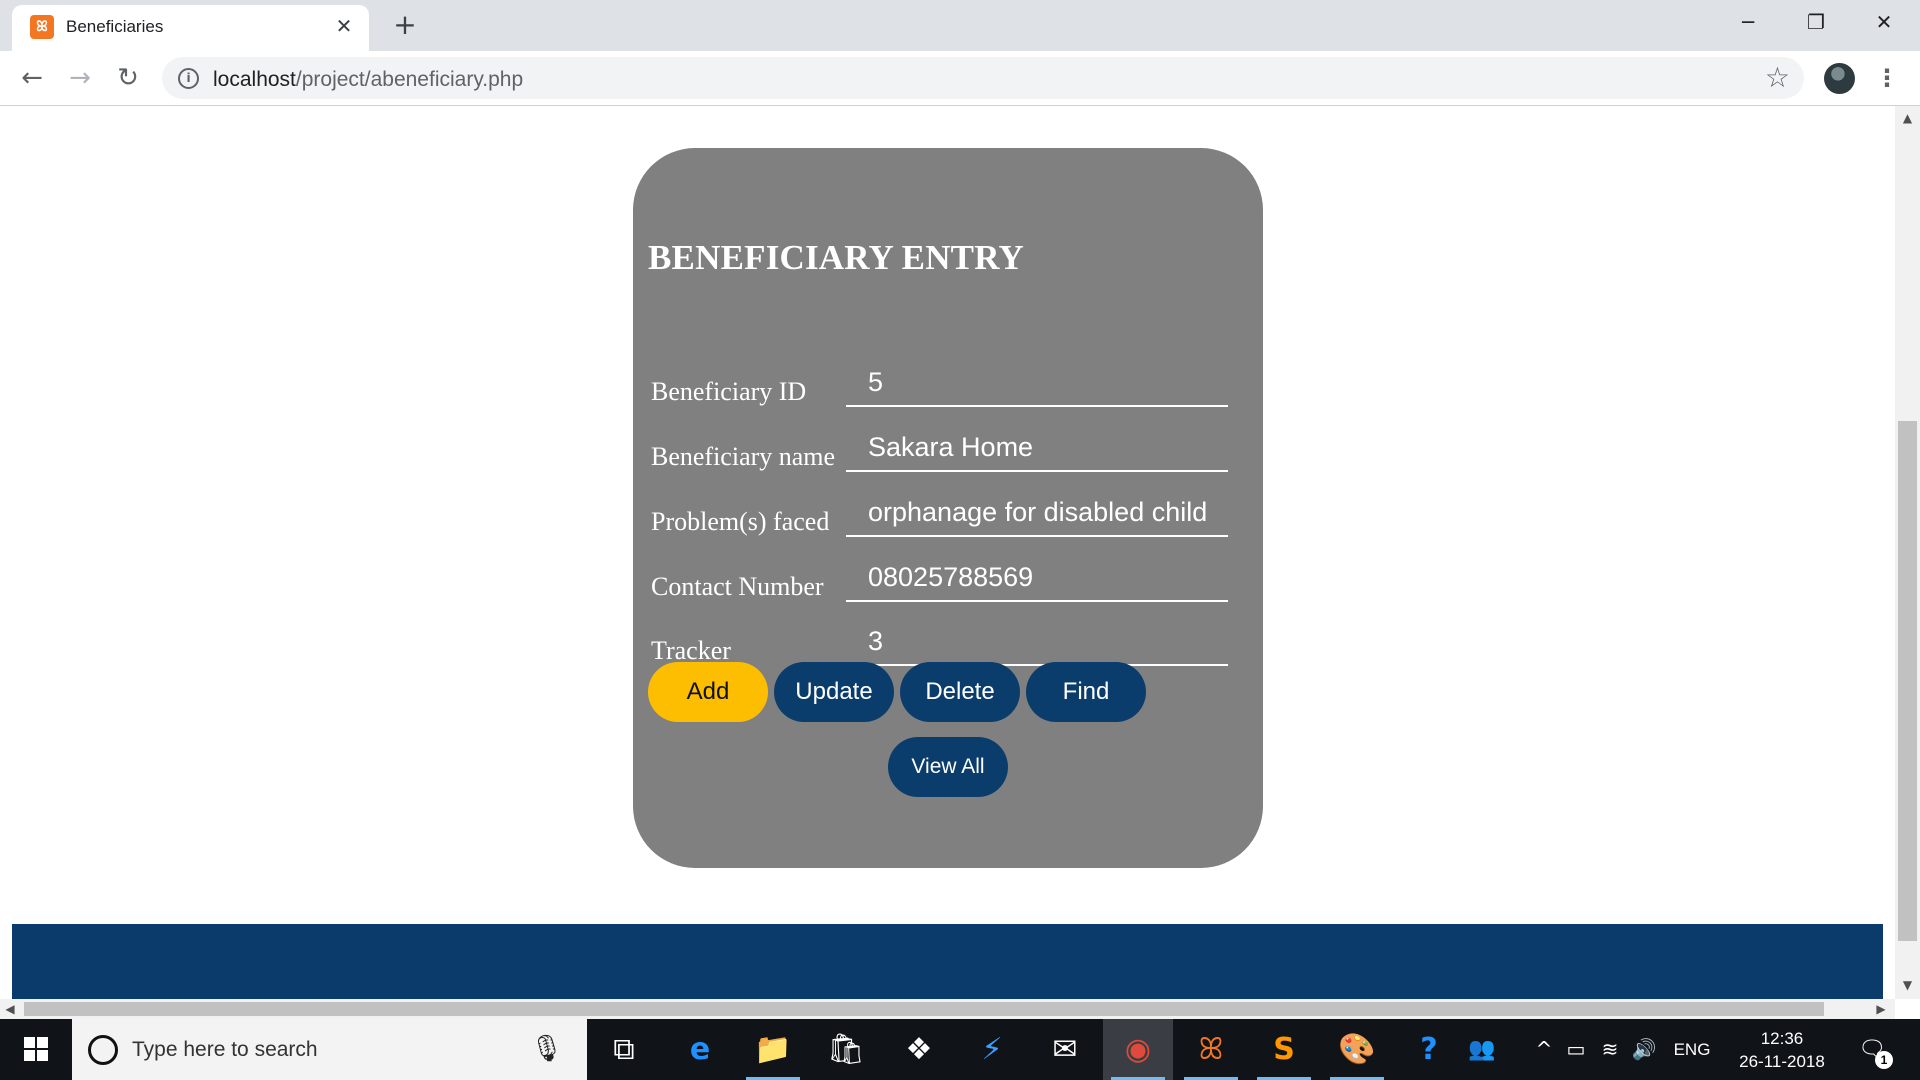 The image size is (1920, 1080). I want to click on page-footer-band, so click(947, 961).